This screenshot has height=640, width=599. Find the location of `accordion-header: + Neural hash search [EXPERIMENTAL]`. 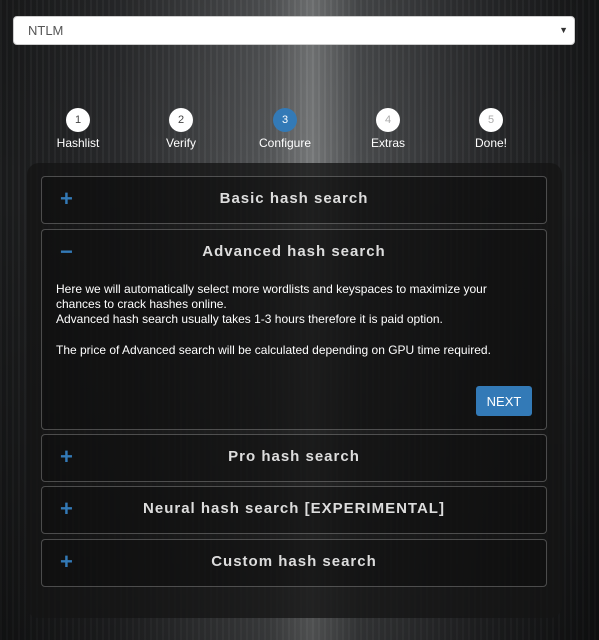

accordion-header: + Neural hash search [EXPERIMENTAL] is located at coordinates (294, 509).